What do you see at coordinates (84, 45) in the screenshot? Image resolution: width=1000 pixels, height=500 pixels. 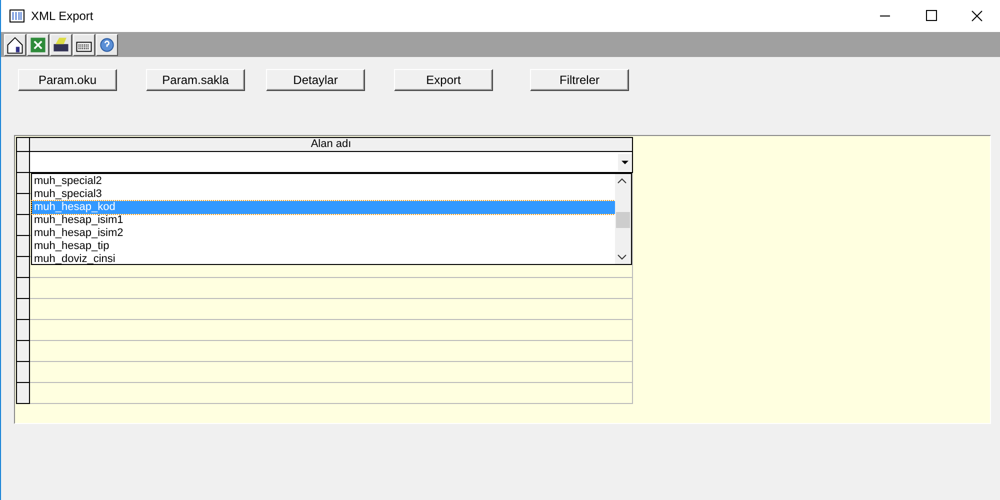 I see `keyboard-icon` at bounding box center [84, 45].